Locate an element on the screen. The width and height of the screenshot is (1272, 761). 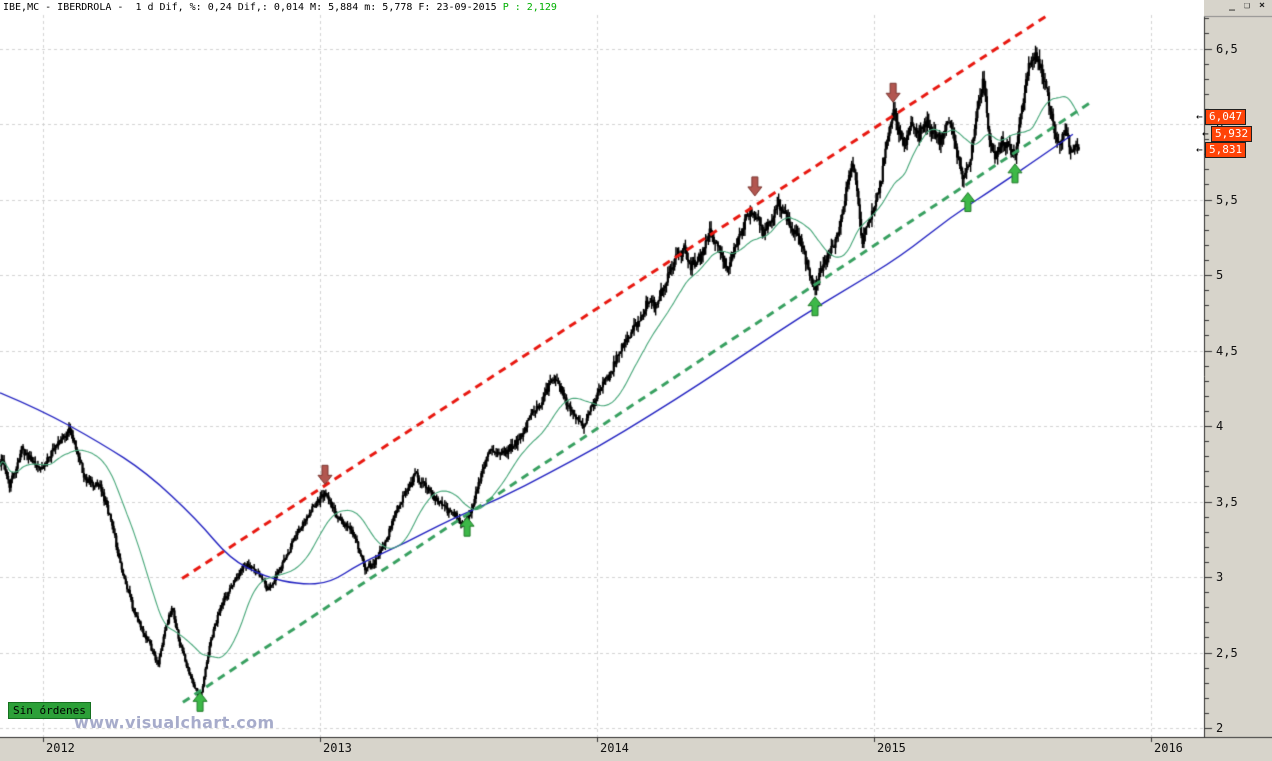
window-controls: _ ❏ × is located at coordinates (1247, 6).